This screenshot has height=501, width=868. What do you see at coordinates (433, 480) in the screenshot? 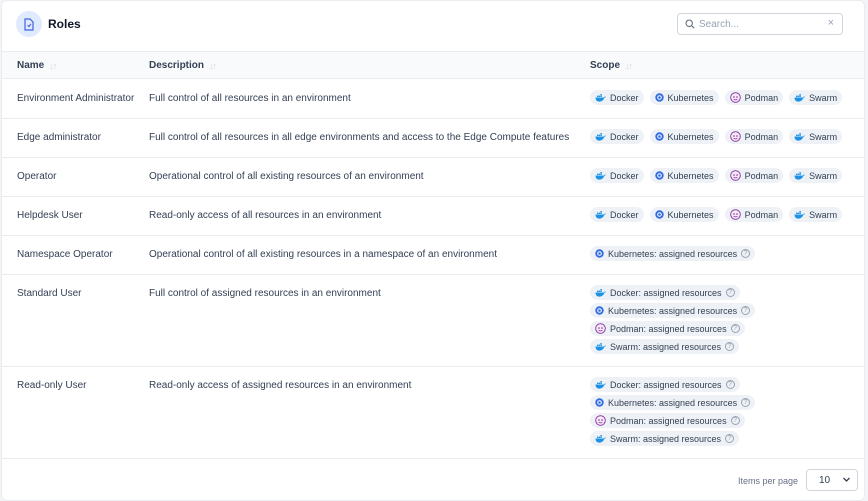
I see `table-footer: Items per page 10` at bounding box center [433, 480].